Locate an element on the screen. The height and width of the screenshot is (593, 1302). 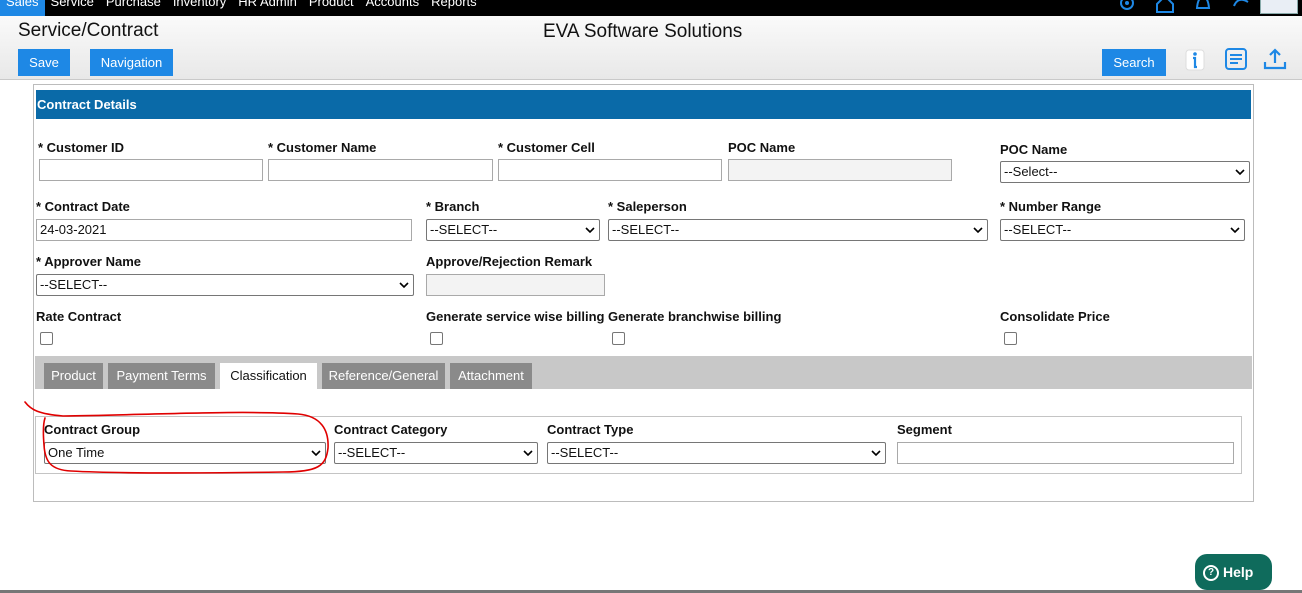
bell-icon is located at coordinates (1203, 8).